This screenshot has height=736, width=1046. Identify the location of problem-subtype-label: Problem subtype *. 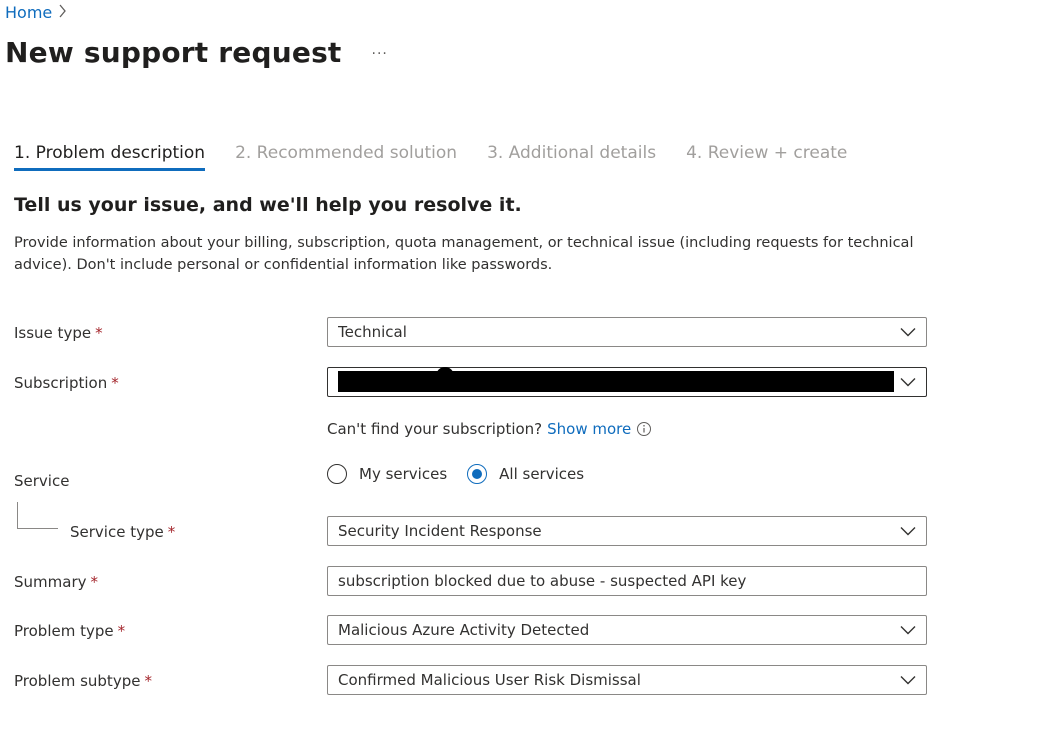
(83, 681).